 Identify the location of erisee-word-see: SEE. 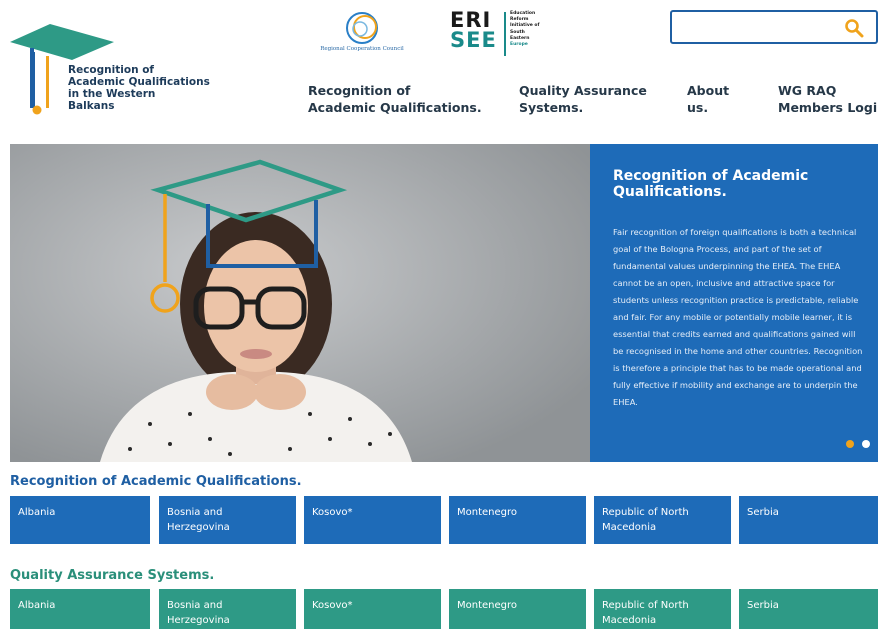
(473, 40).